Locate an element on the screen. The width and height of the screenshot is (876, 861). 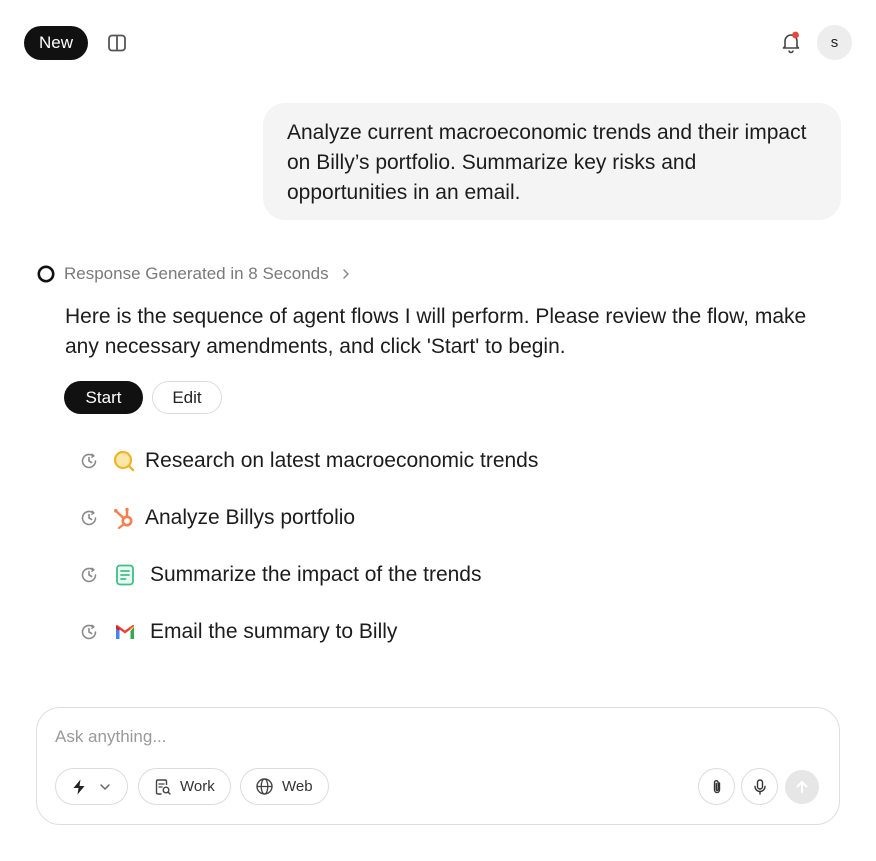
gmail-icon is located at coordinates (125, 632).